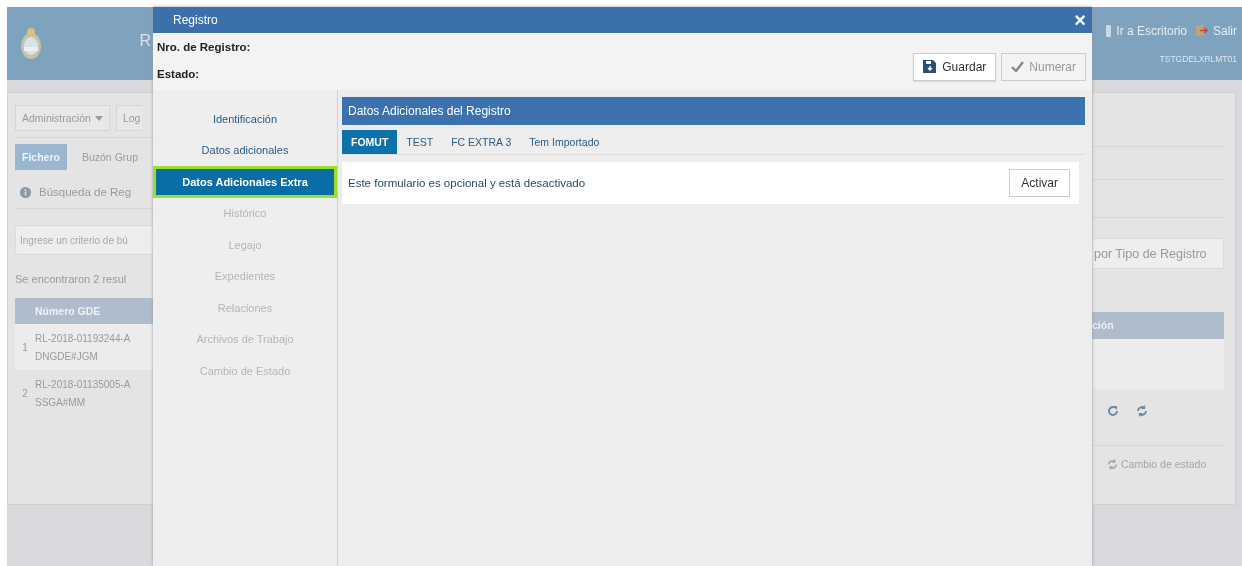 The height and width of the screenshot is (566, 1242). Describe the element at coordinates (1157, 464) in the screenshot. I see `status-change-button: Cambio de estado` at that location.